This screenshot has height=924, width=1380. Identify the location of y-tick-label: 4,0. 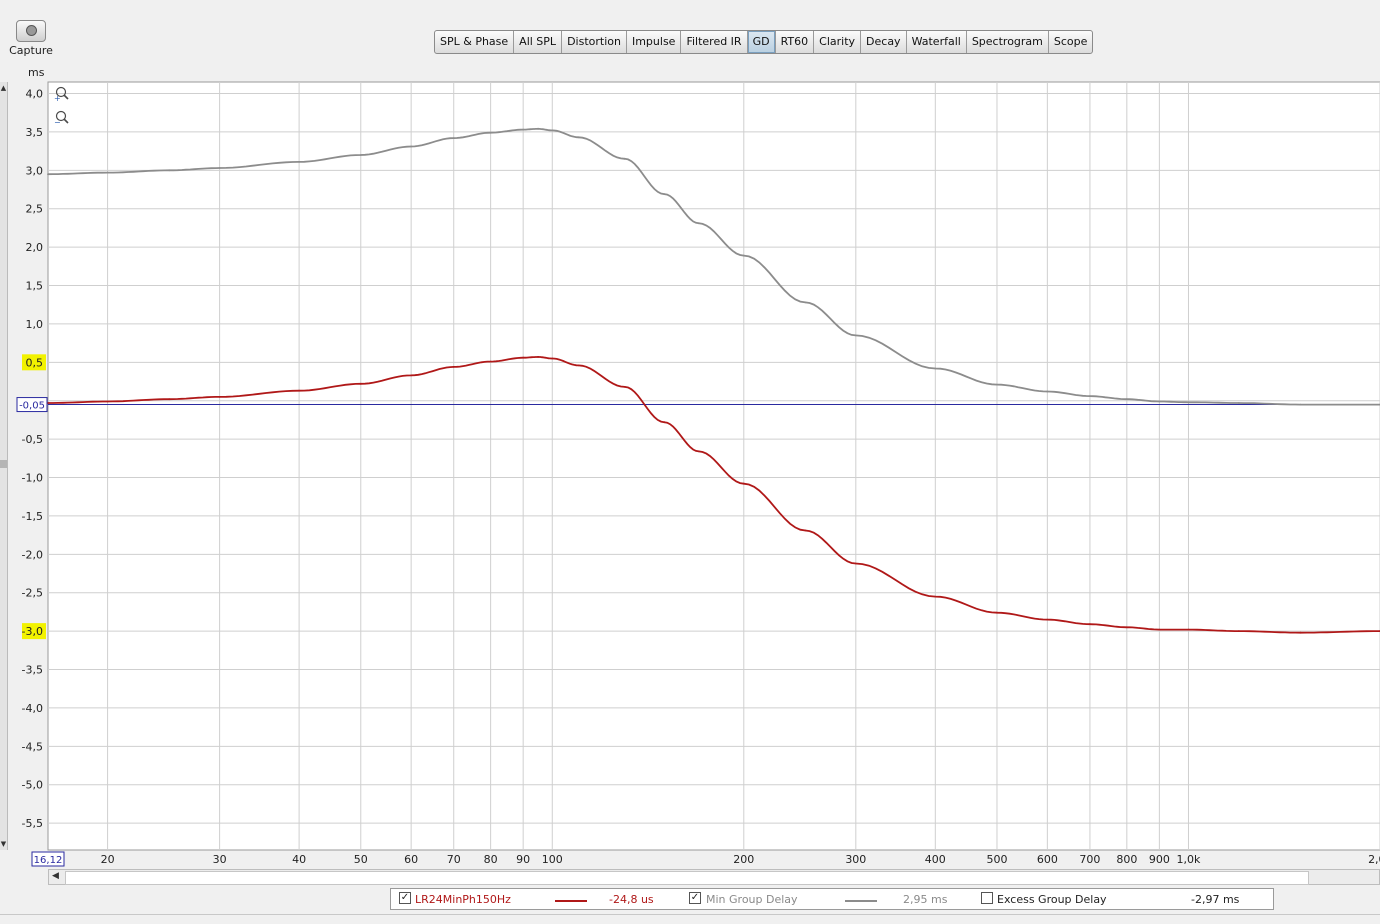
(35, 94).